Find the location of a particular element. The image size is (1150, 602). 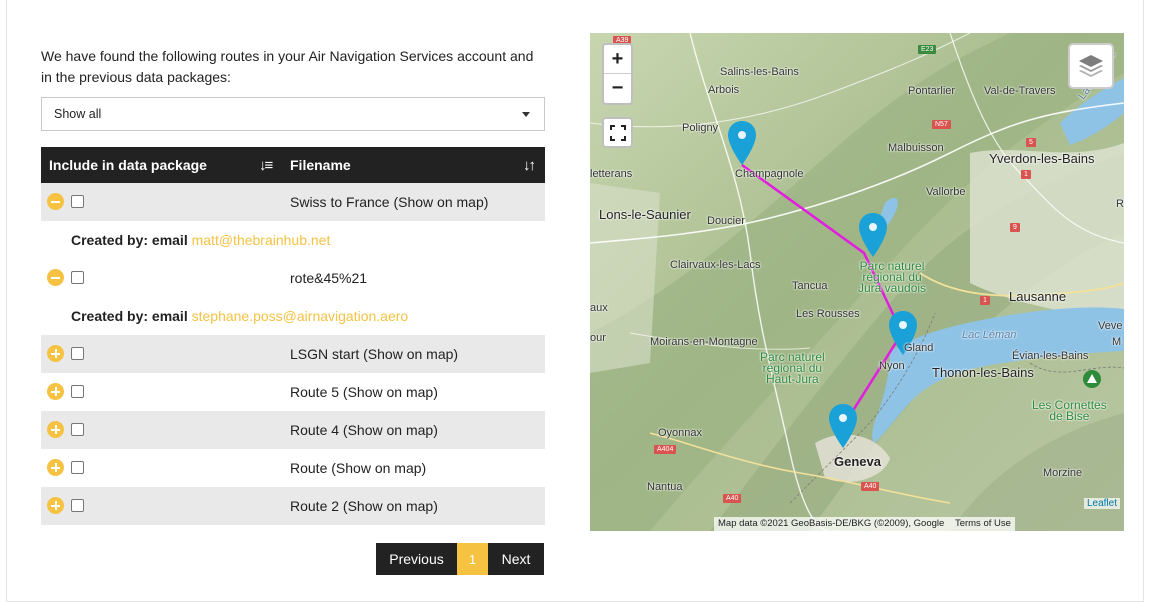

layers-icon is located at coordinates (1091, 66).